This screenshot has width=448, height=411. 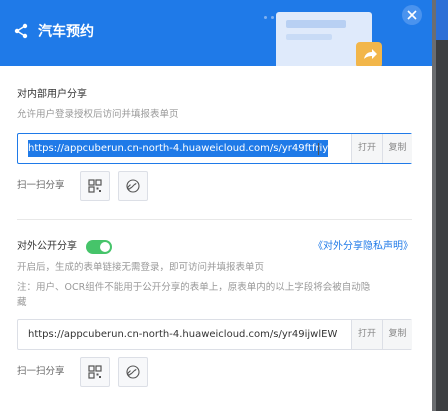 I want to click on external-qrcode-button, so click(x=95, y=372).